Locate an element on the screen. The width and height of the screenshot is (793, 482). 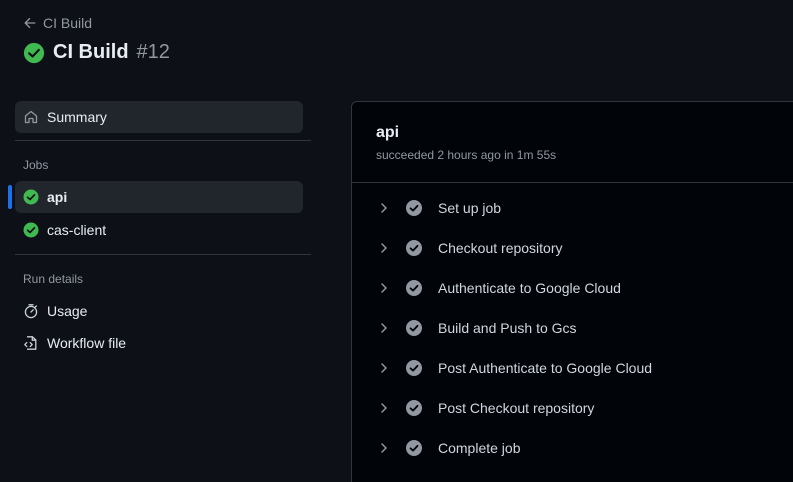
back-link: CI Build is located at coordinates (57, 23).